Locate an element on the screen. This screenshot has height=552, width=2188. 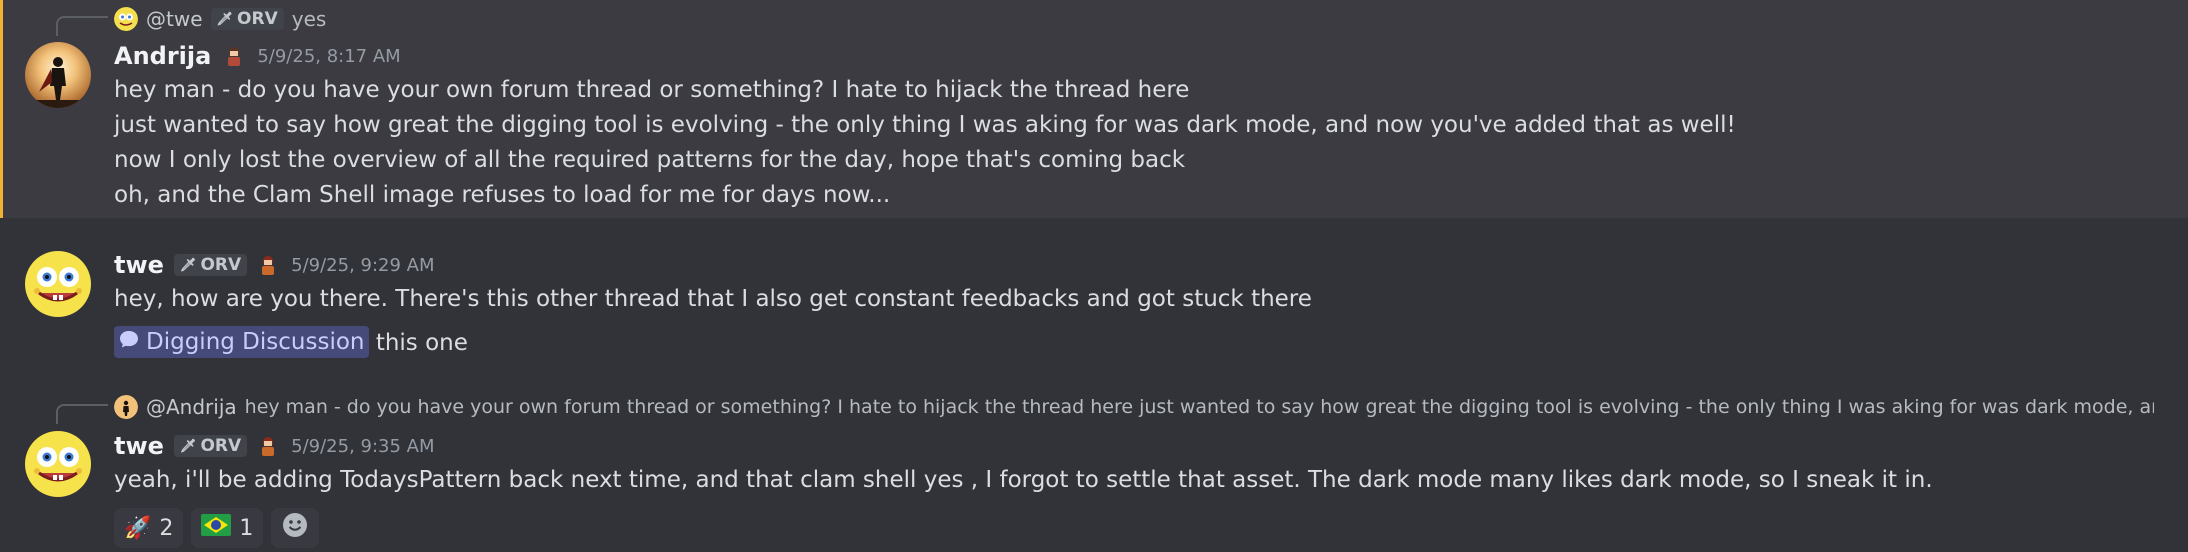
reply-author: @Andrija is located at coordinates (191, 407).